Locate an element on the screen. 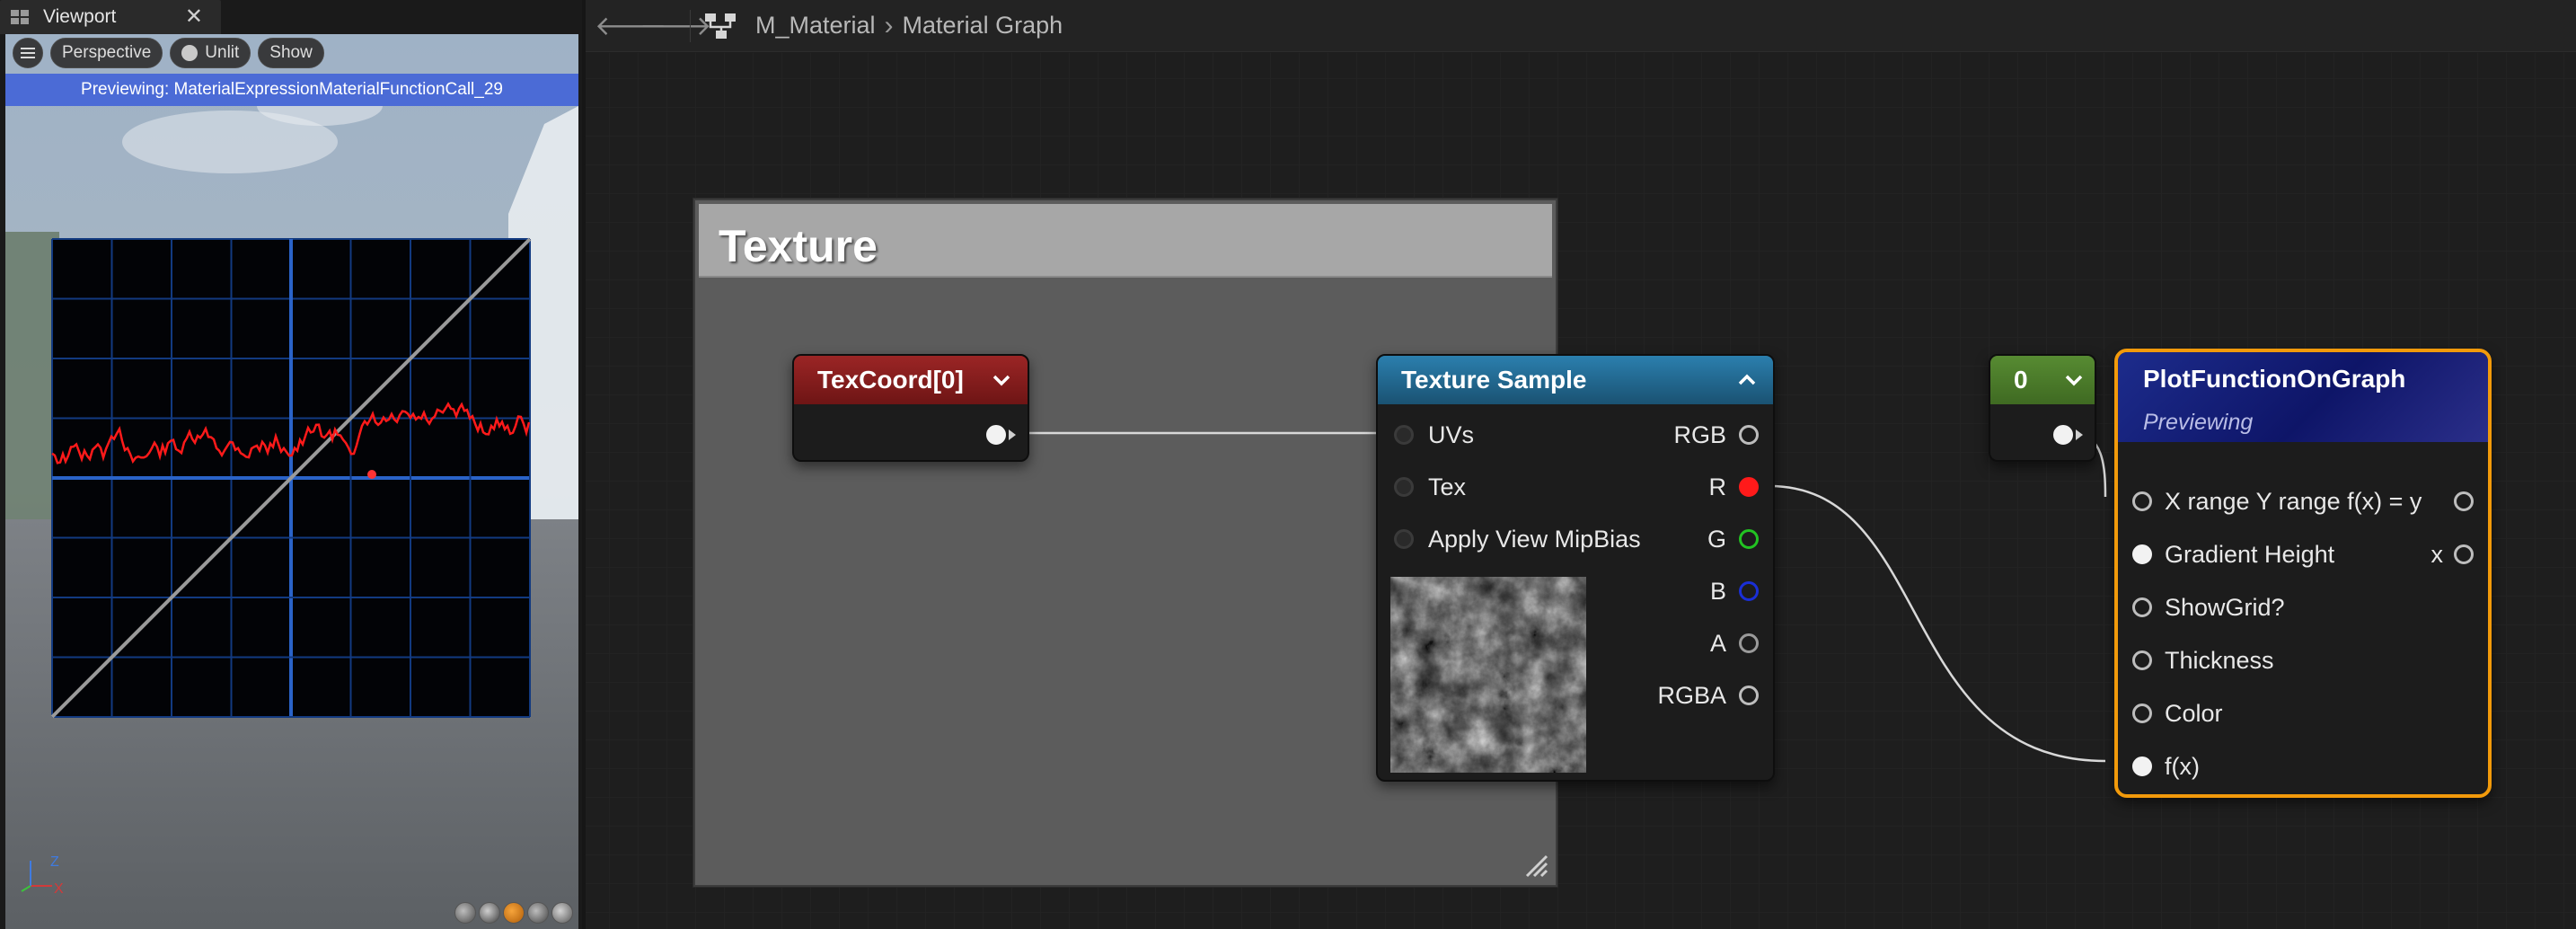 This screenshot has width=2576, height=929. preview-teapot-icon is located at coordinates (562, 913).